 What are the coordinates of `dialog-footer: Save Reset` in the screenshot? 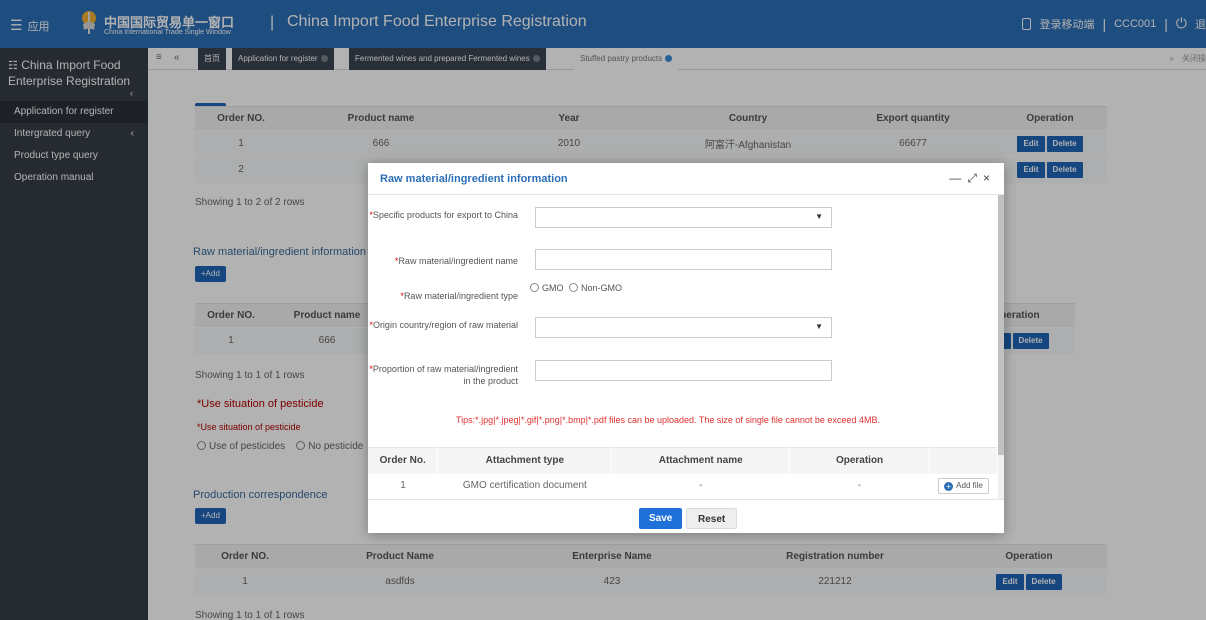 It's located at (686, 516).